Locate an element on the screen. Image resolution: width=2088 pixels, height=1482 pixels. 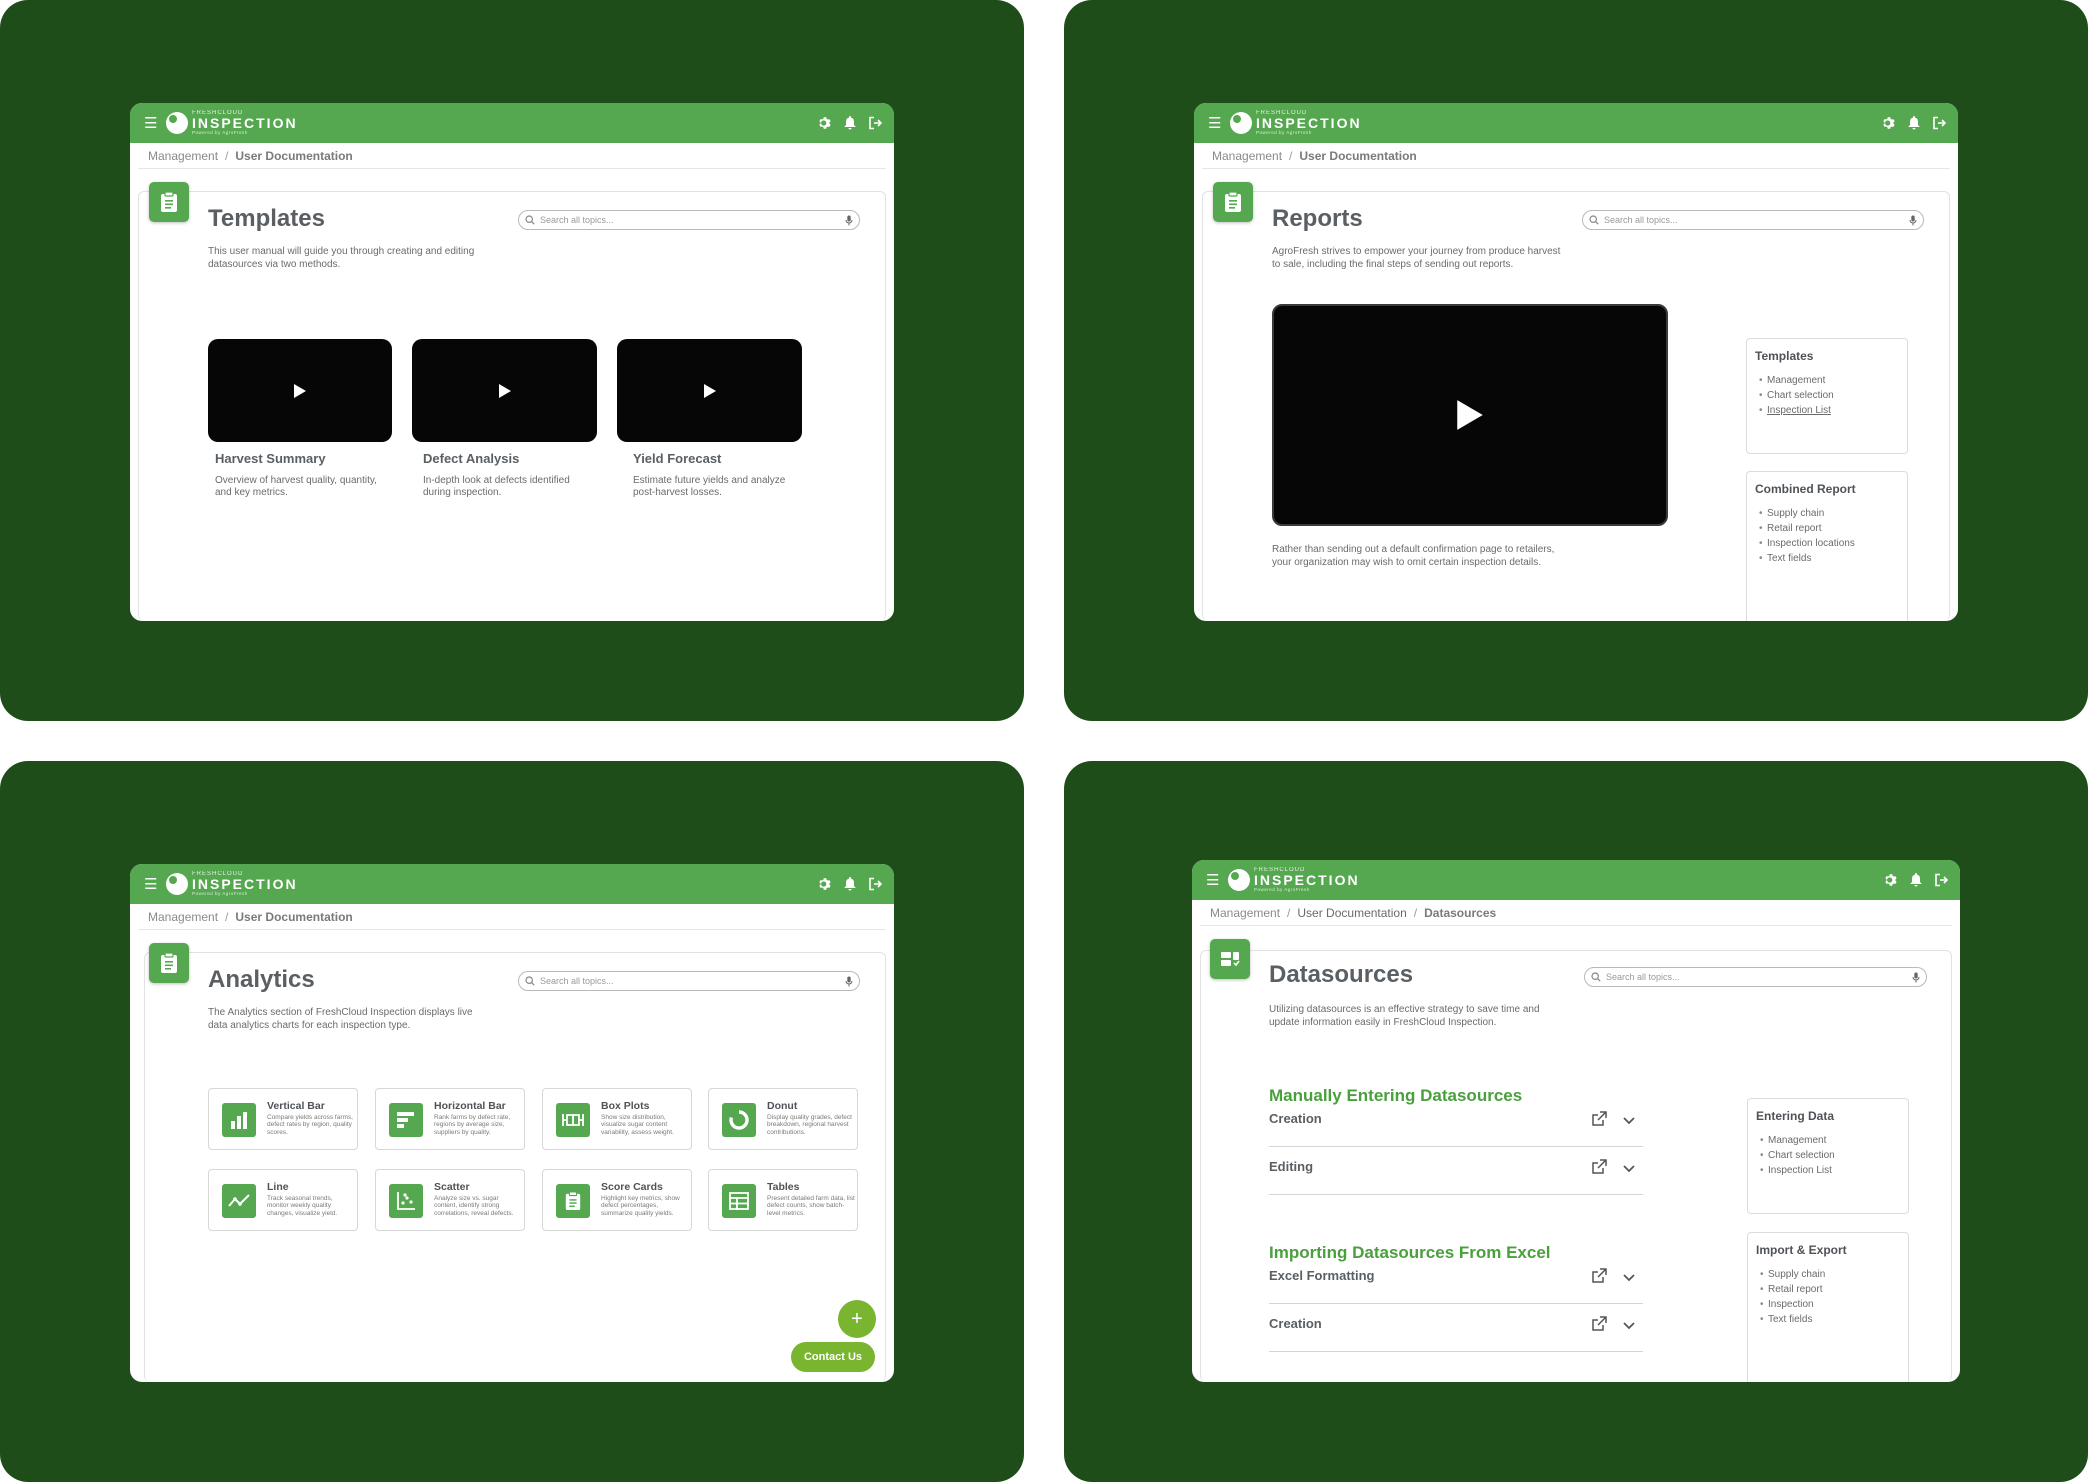
search-icon is located at coordinates (1594, 220).